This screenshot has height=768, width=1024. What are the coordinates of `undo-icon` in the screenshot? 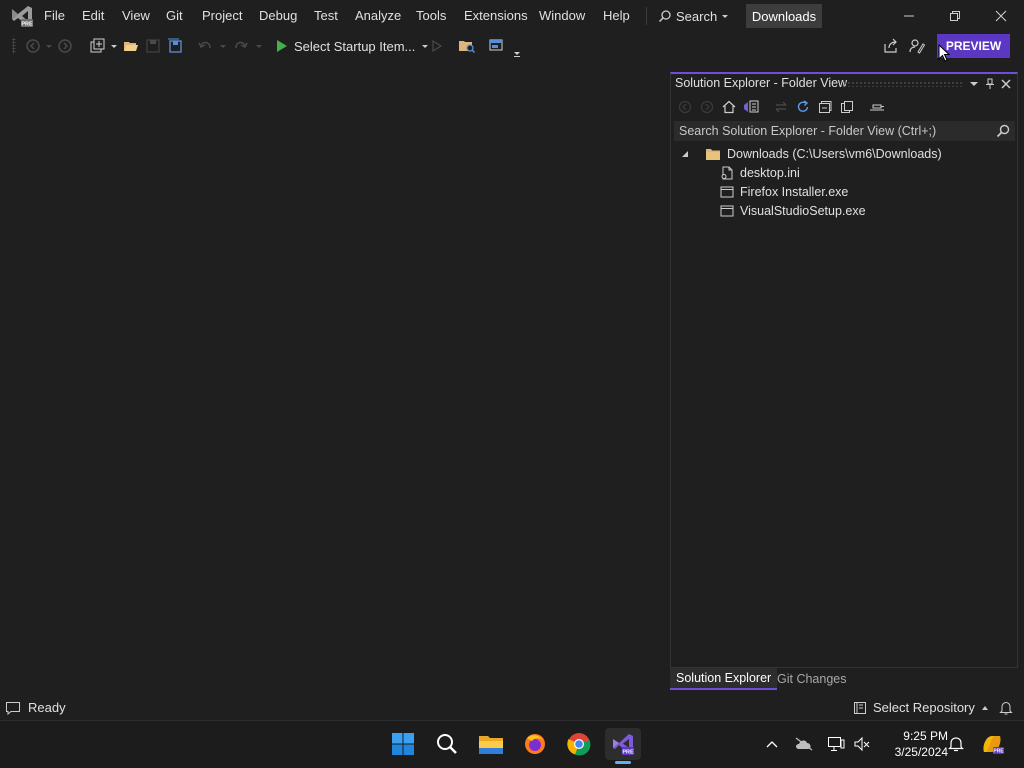 It's located at (205, 46).